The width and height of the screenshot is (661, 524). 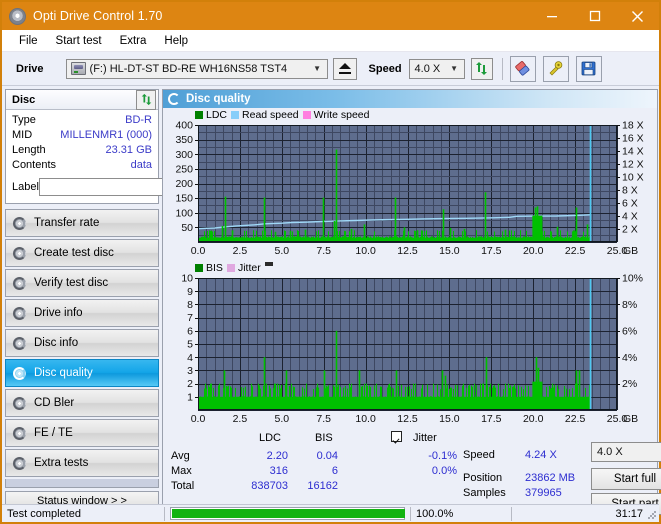 I want to click on svg-text: 9, so click(x=190, y=292).